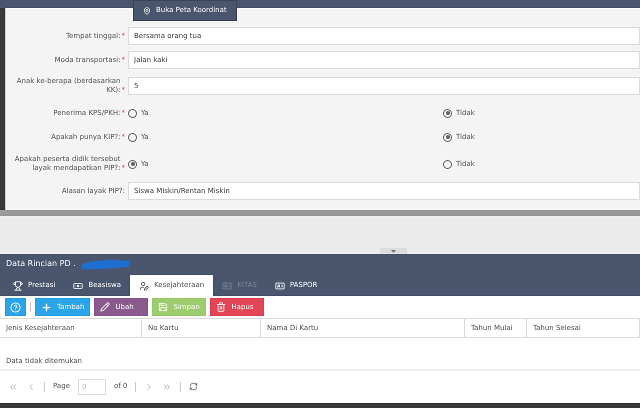 Image resolution: width=640 pixels, height=408 pixels. Describe the element at coordinates (163, 307) in the screenshot. I see `save-icon` at that location.